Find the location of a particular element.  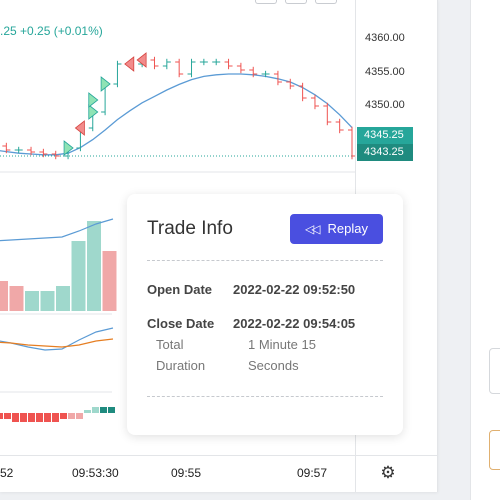

trade-info-title: Trade Info is located at coordinates (190, 228).